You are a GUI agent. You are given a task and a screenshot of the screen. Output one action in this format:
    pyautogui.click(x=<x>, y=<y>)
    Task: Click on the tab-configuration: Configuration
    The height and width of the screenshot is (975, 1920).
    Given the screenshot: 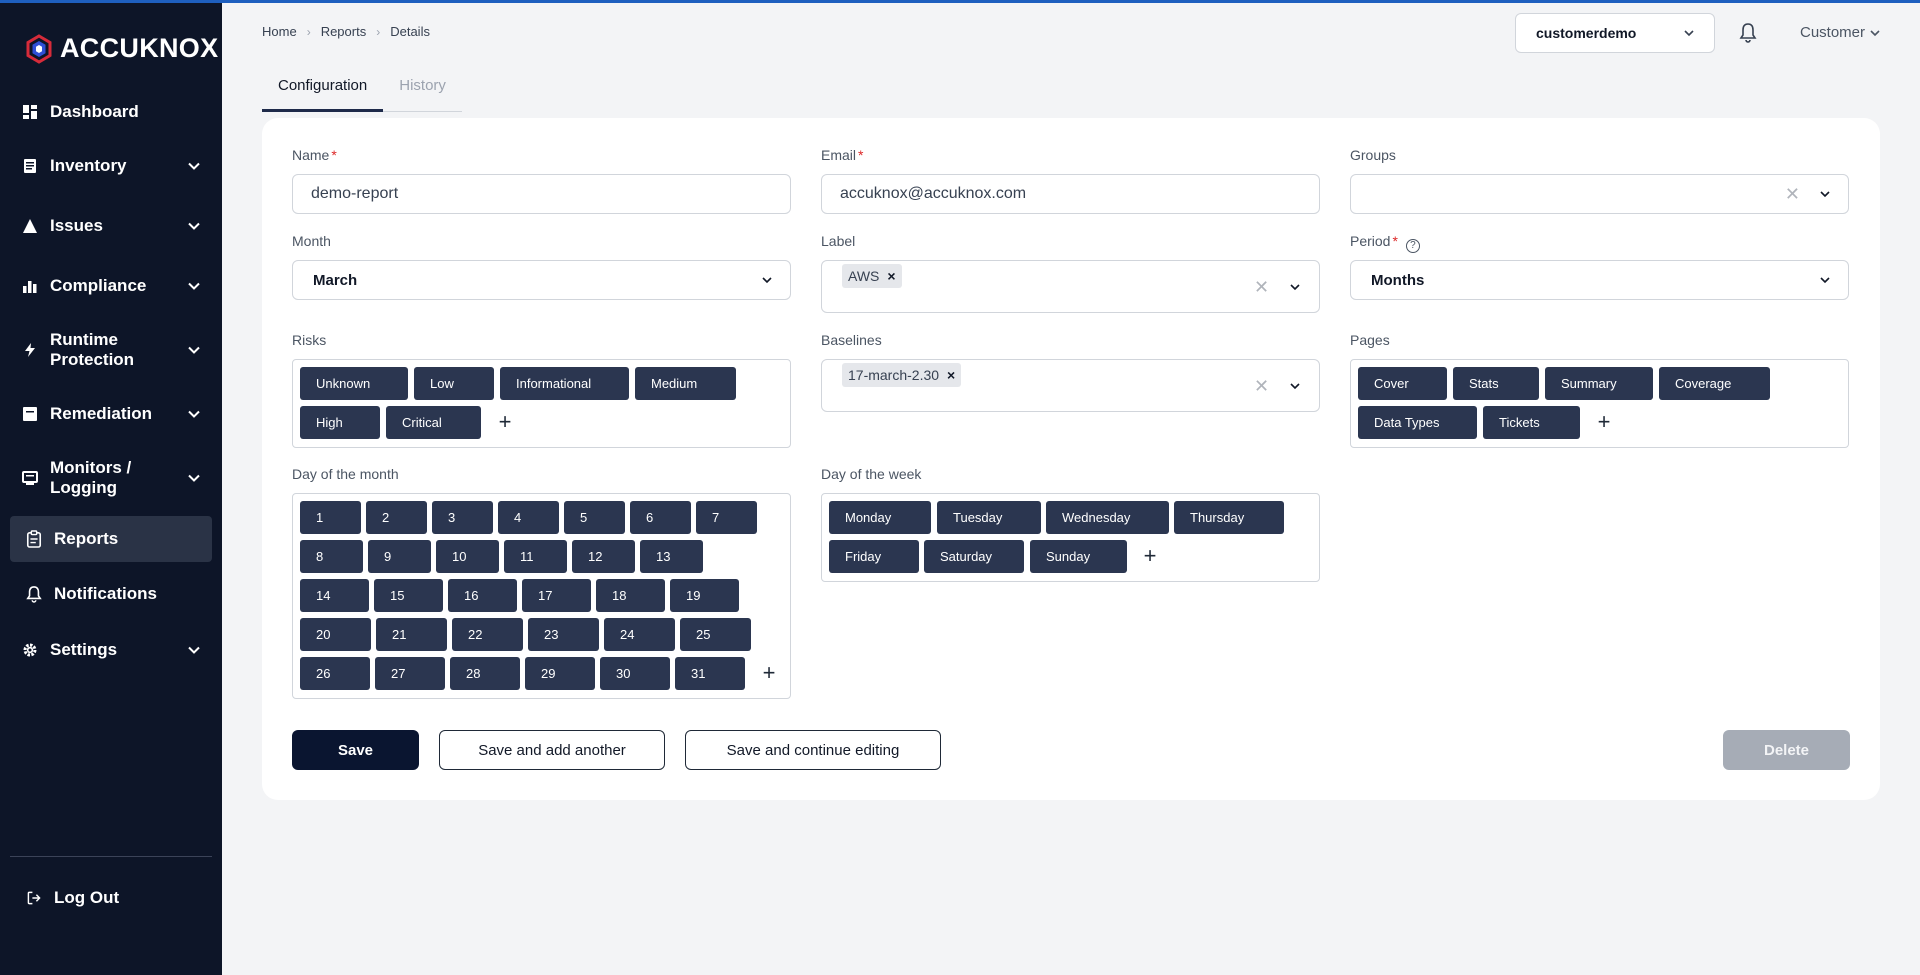 What is the action you would take?
    pyautogui.click(x=323, y=91)
    